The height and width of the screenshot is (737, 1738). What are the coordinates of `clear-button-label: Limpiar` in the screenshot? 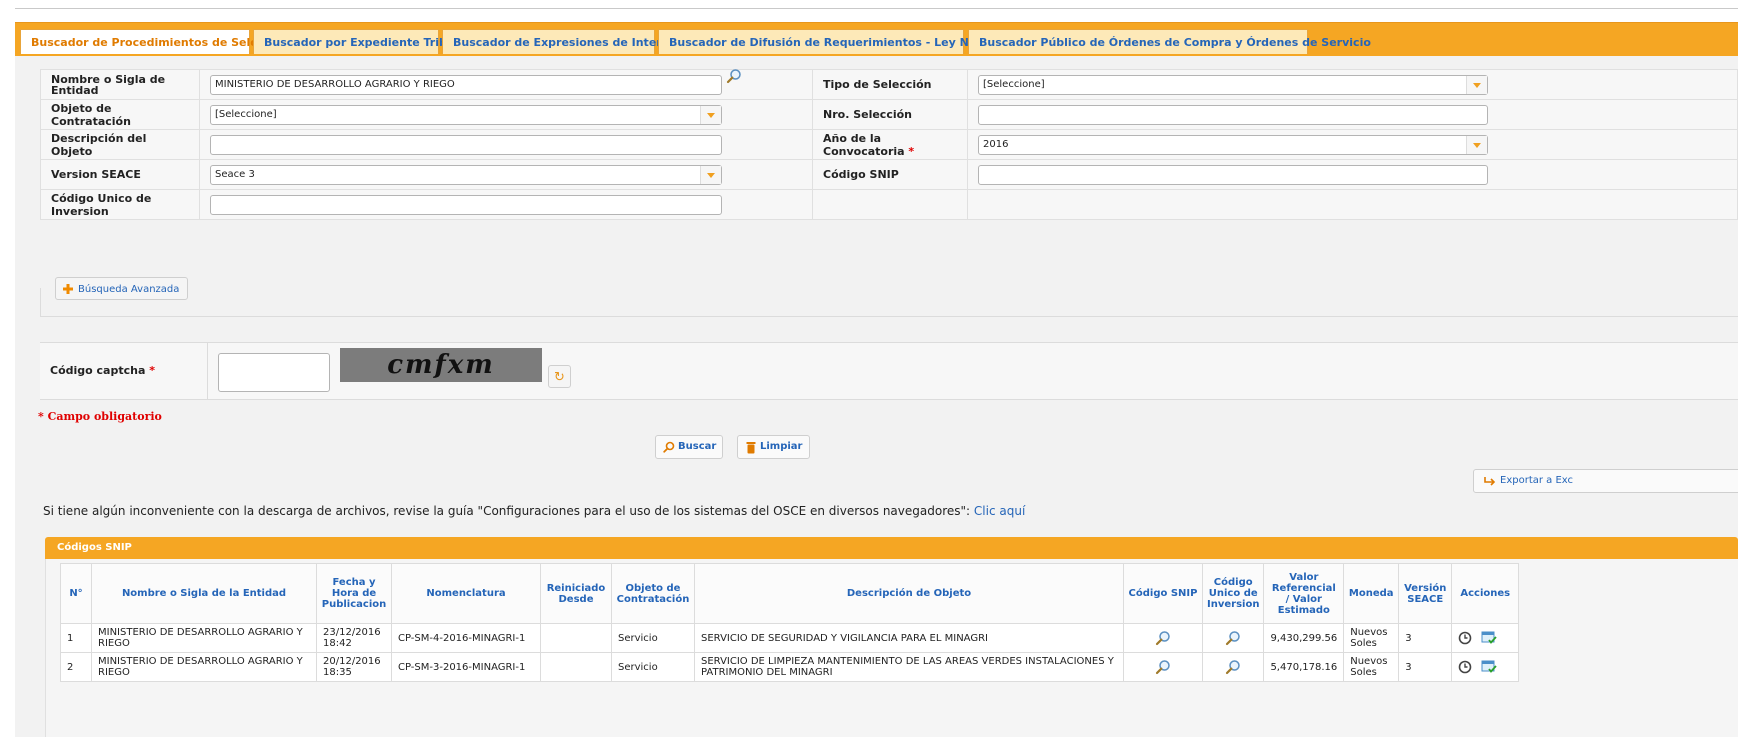 It's located at (781, 446).